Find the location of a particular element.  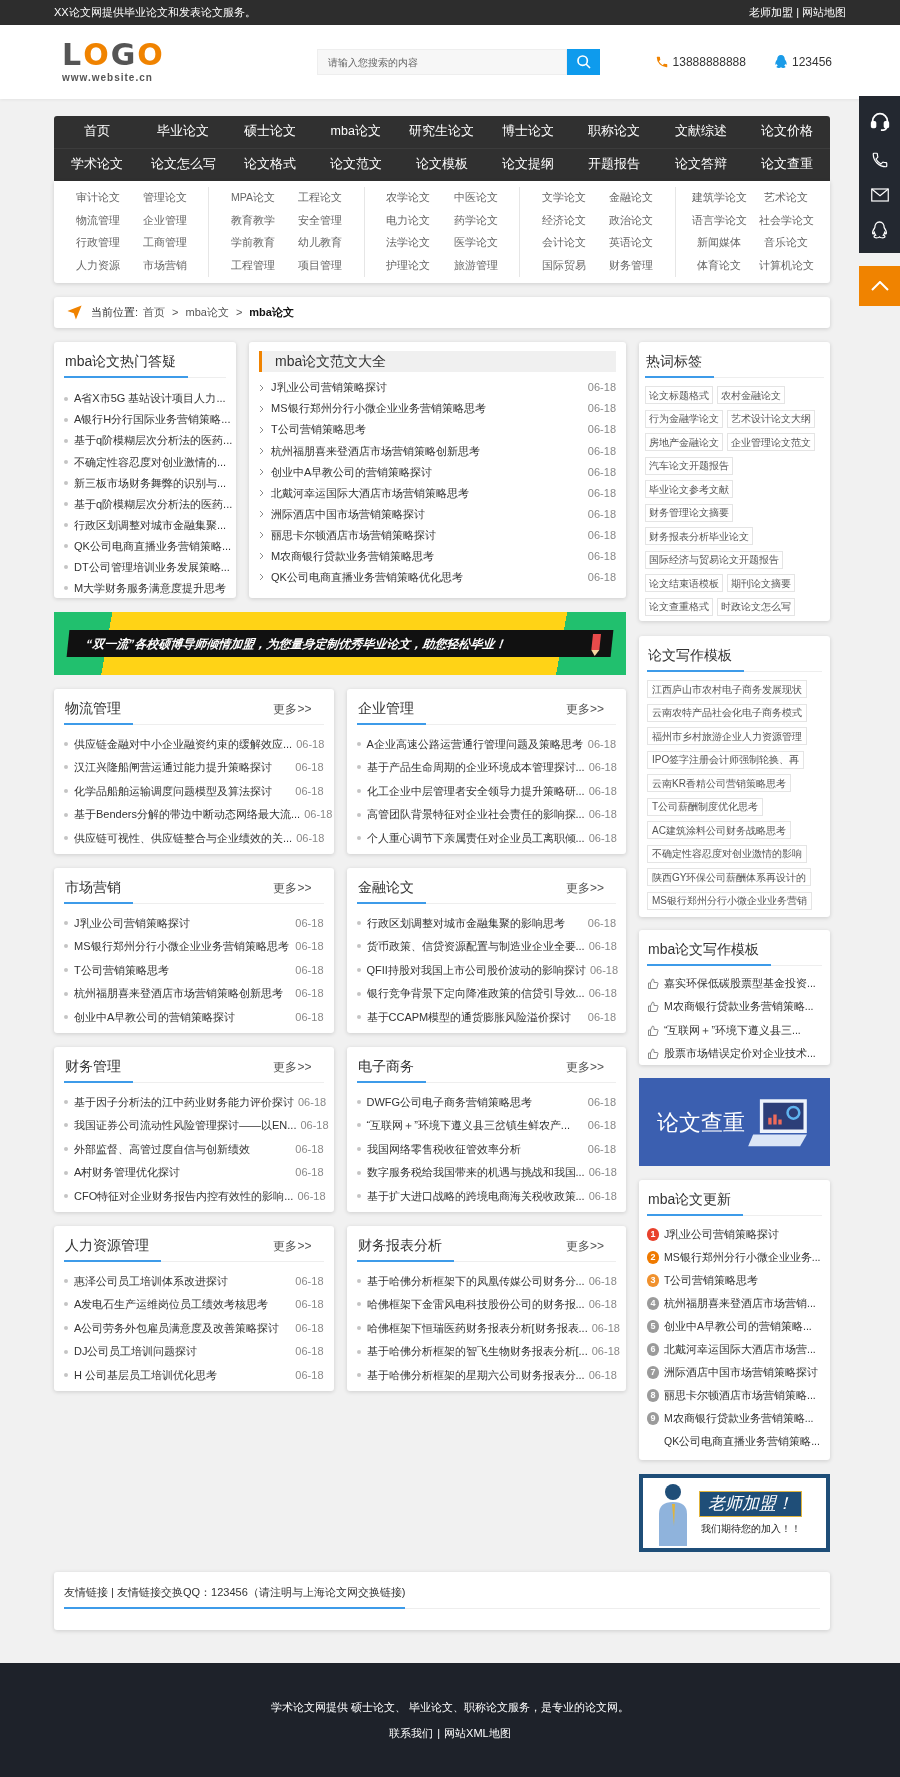

nav-link: 论文价格 is located at coordinates (786, 132).